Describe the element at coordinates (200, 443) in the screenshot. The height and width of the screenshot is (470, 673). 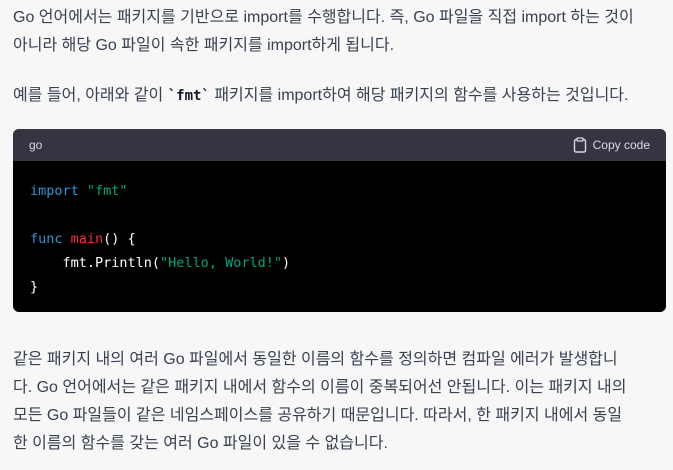
I see `explanation-line-4: 한 이름의 함수를 갖는 여러 Go 파일이 있을 수 없습니다.` at that location.